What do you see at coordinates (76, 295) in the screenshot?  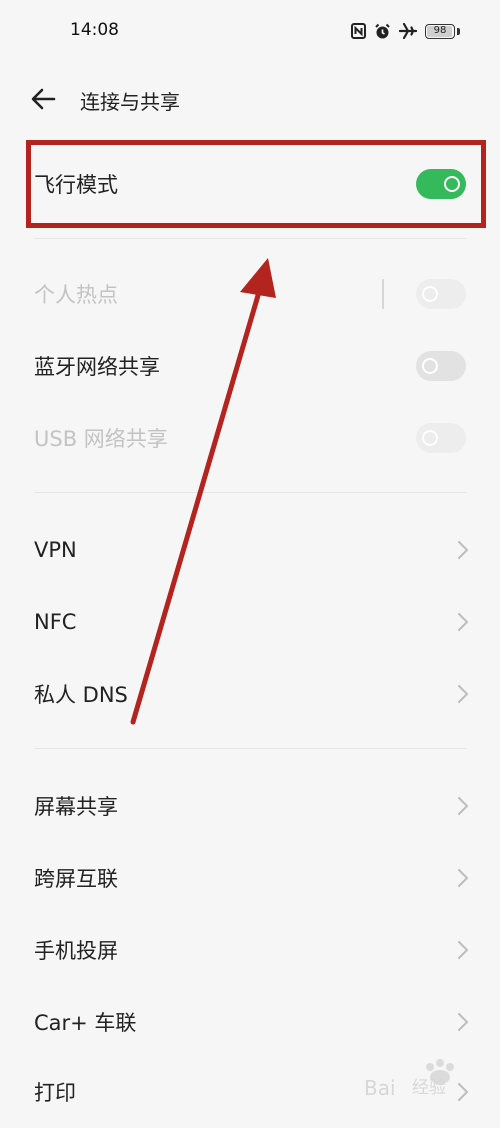 I see `personal-hotspot-label: 个人热点` at bounding box center [76, 295].